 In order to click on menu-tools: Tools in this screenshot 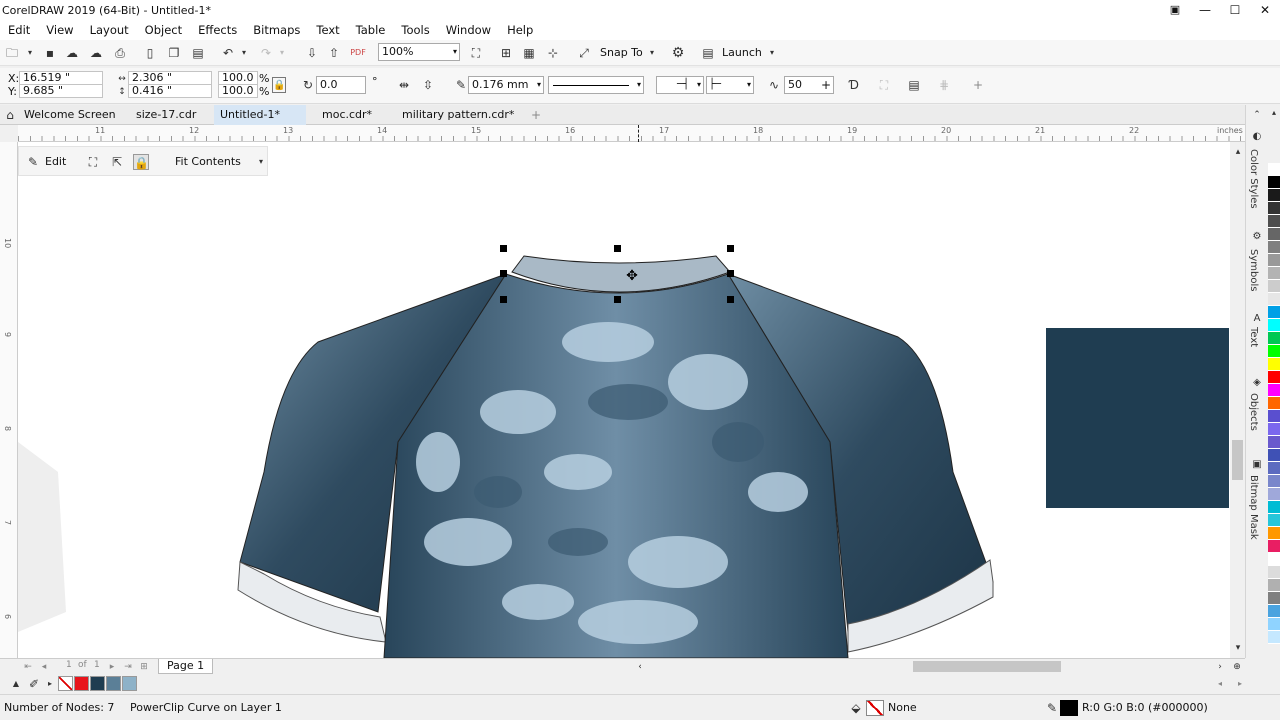, I will do `click(415, 30)`.